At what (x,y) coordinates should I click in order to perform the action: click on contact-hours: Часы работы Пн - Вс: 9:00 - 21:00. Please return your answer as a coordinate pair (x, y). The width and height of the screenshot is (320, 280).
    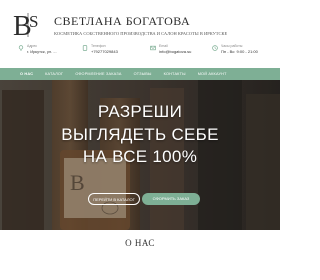
    Looking at the image, I should click on (235, 49).